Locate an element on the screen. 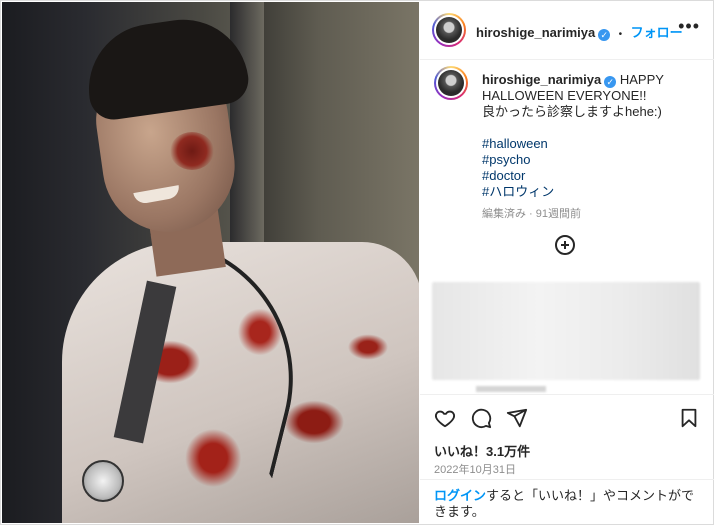 This screenshot has width=714, height=526. caption-verified-badge-icon: ✓ is located at coordinates (610, 82).